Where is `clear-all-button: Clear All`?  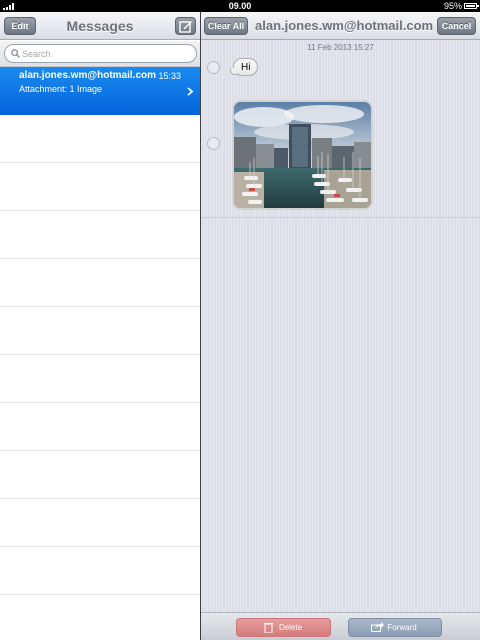
clear-all-button: Clear All is located at coordinates (226, 26).